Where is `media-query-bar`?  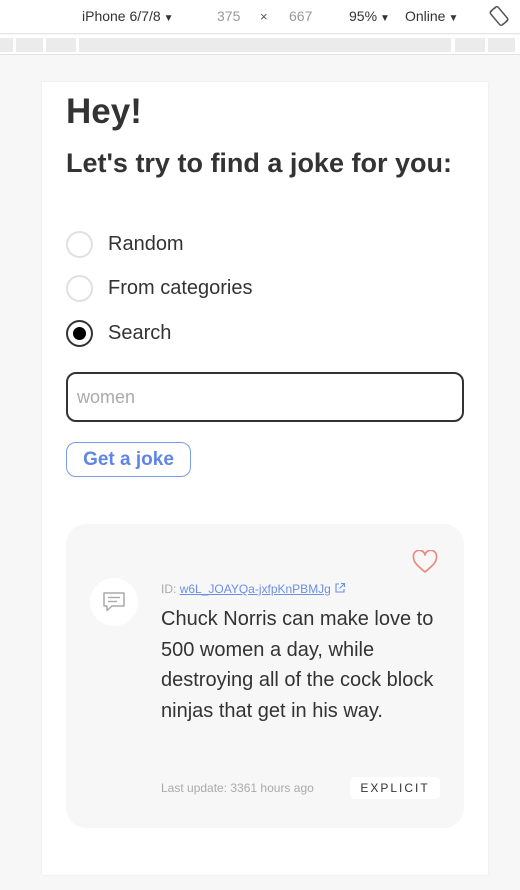 media-query-bar is located at coordinates (260, 45).